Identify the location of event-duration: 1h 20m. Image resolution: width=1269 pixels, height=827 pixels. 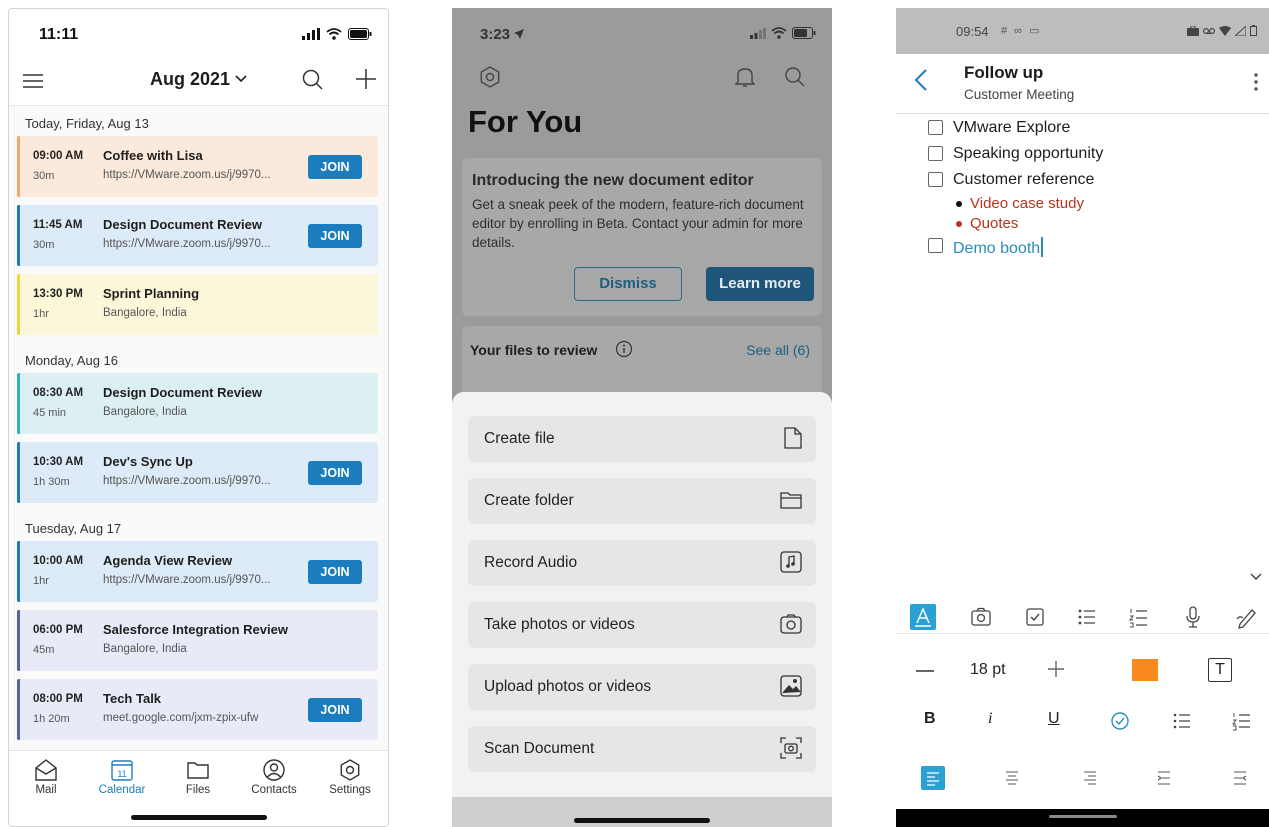
(51, 719).